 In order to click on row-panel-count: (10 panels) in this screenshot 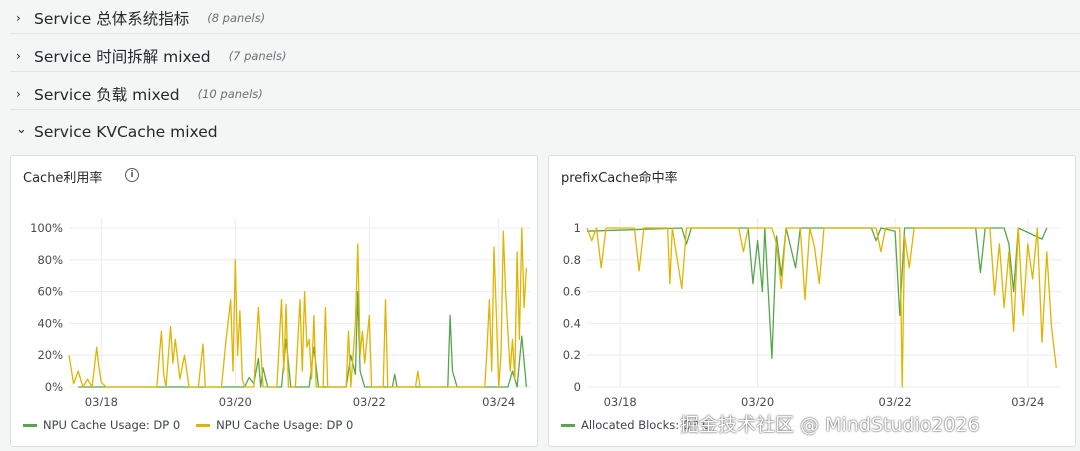, I will do `click(230, 93)`.